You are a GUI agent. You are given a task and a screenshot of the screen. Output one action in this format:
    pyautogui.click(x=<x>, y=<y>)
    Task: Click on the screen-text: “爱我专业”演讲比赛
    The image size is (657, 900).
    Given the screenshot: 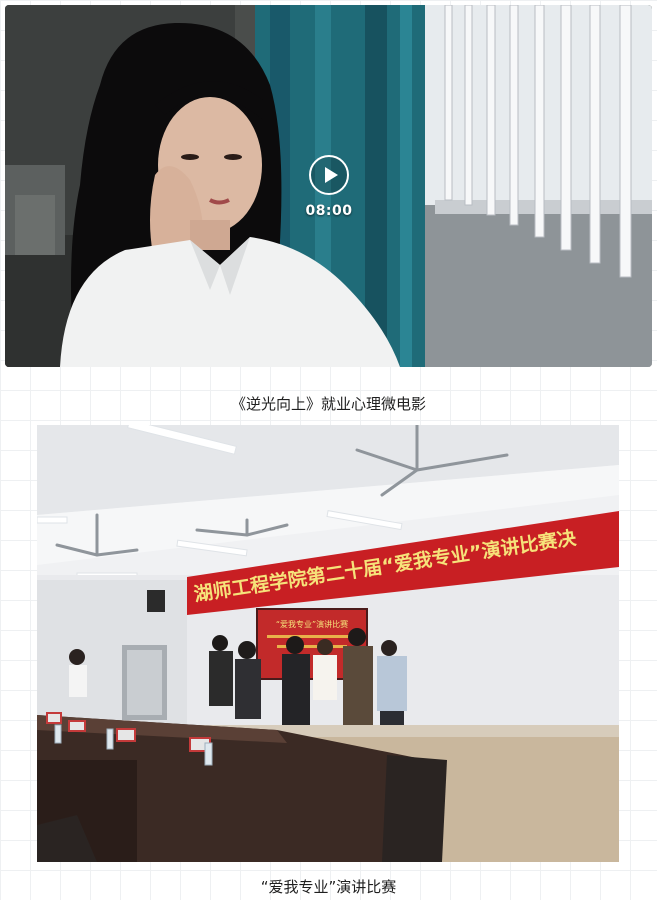 What is the action you would take?
    pyautogui.click(x=312, y=624)
    